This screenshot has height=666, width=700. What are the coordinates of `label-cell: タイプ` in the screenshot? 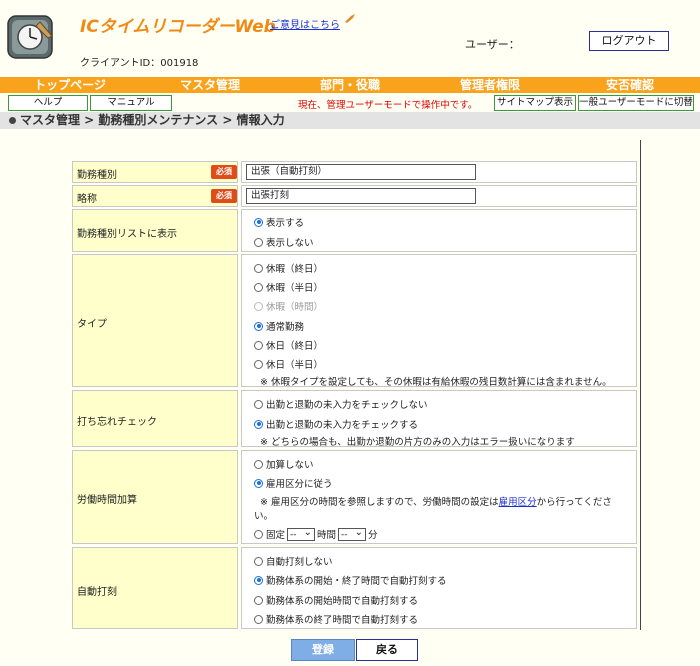 It's located at (155, 320).